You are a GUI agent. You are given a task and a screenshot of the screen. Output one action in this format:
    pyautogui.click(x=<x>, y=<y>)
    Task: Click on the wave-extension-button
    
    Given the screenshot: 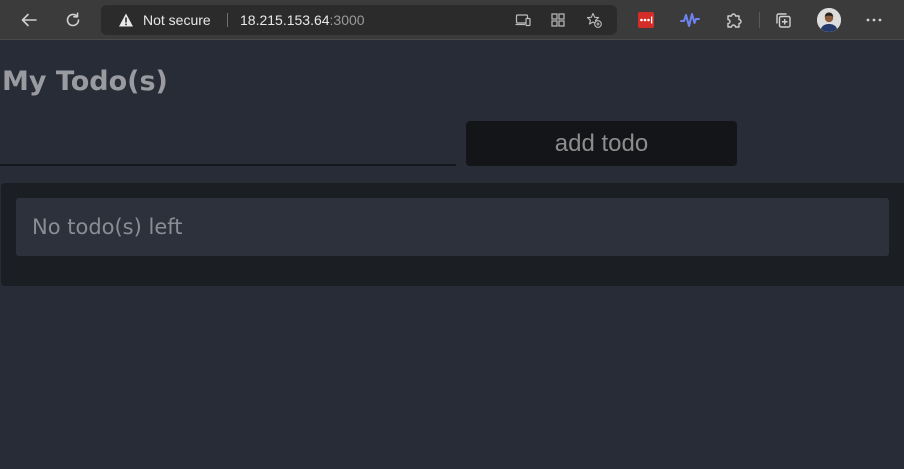 What is the action you would take?
    pyautogui.click(x=690, y=20)
    